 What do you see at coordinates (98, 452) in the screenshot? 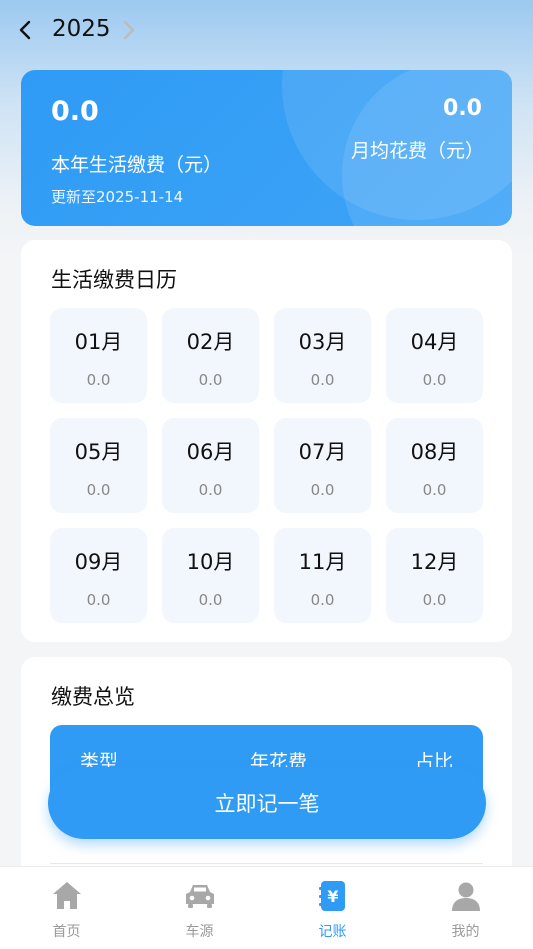
I see `month-label: 05月` at bounding box center [98, 452].